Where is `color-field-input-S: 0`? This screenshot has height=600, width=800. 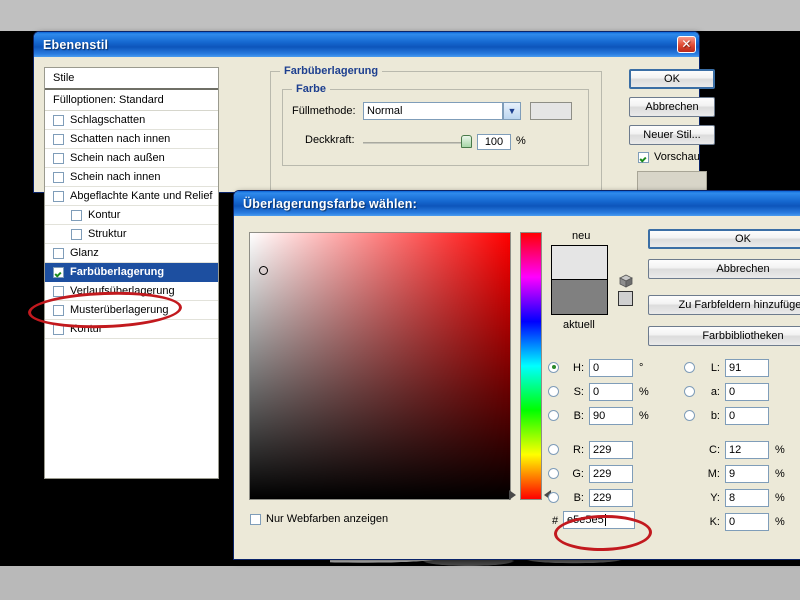
color-field-input-S: 0 is located at coordinates (611, 392).